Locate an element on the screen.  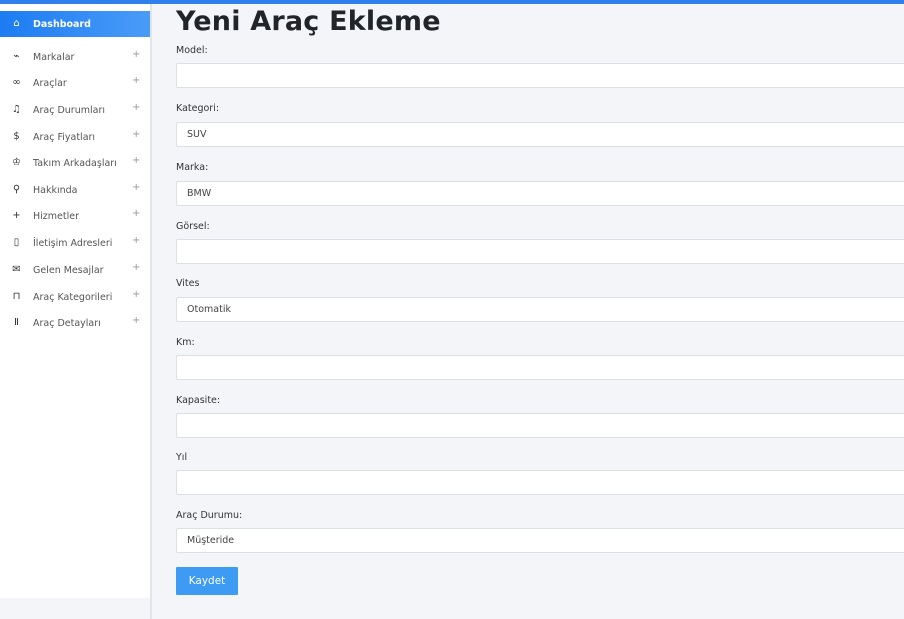
sidebar-item-label: Hakkında is located at coordinates (55, 190).